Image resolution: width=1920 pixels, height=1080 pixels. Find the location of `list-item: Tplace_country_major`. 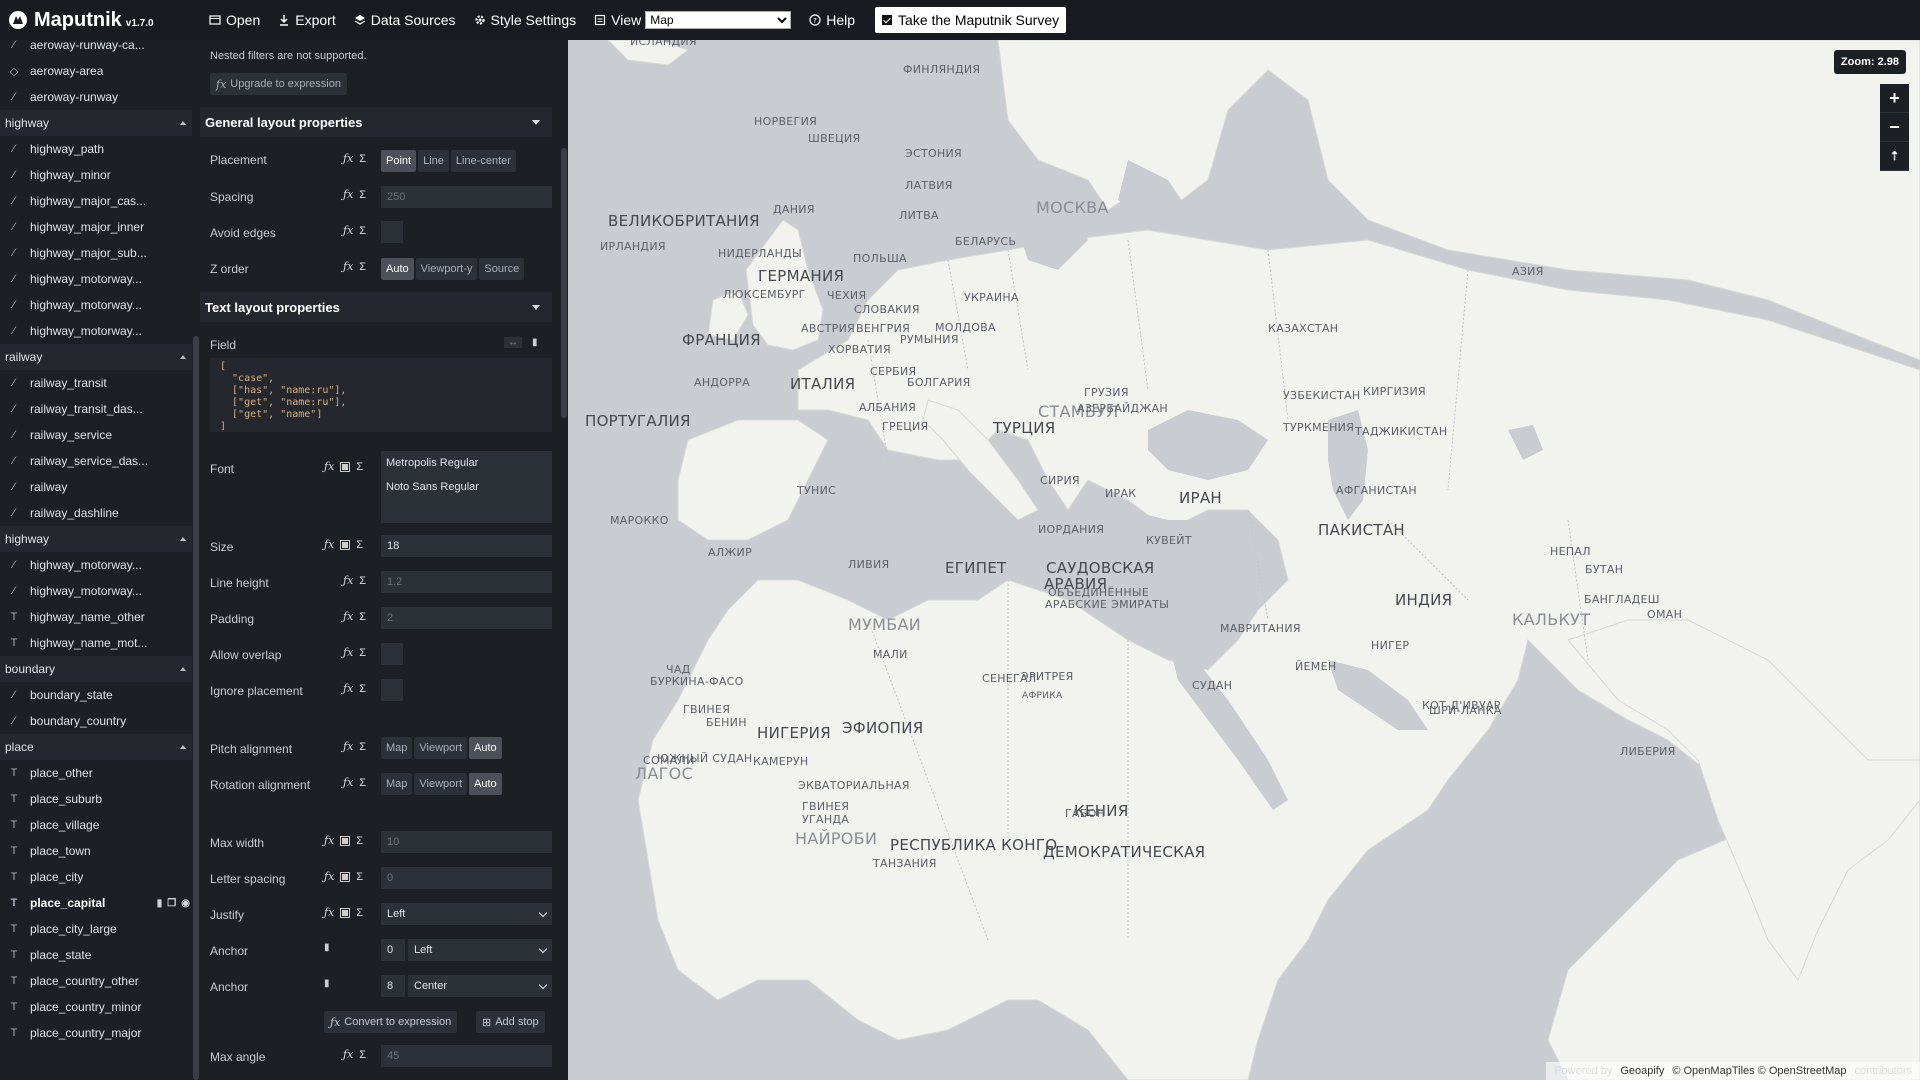

list-item: Tplace_country_major is located at coordinates (100, 1033).